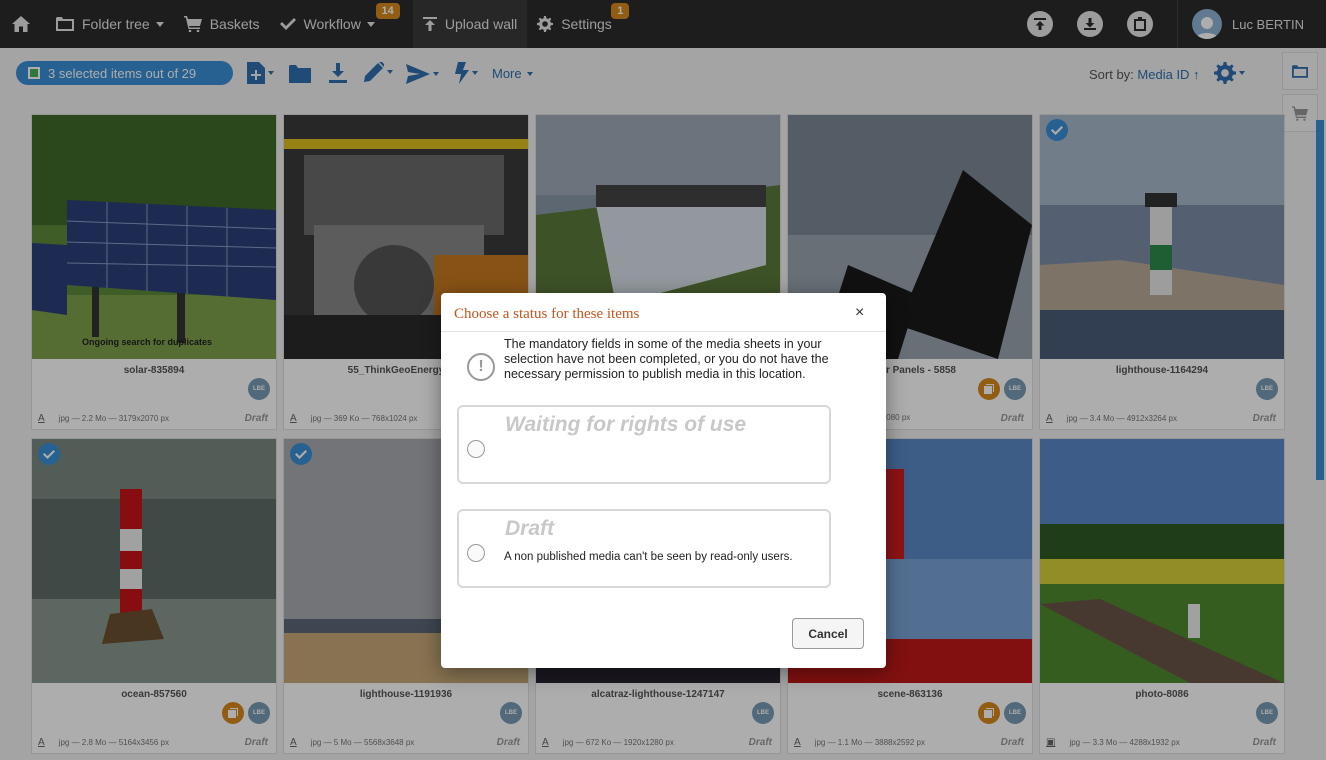 This screenshot has width=1326, height=760. Describe the element at coordinates (644, 444) in the screenshot. I see `status-option-waiting-rights: Waiting for rights of use` at that location.